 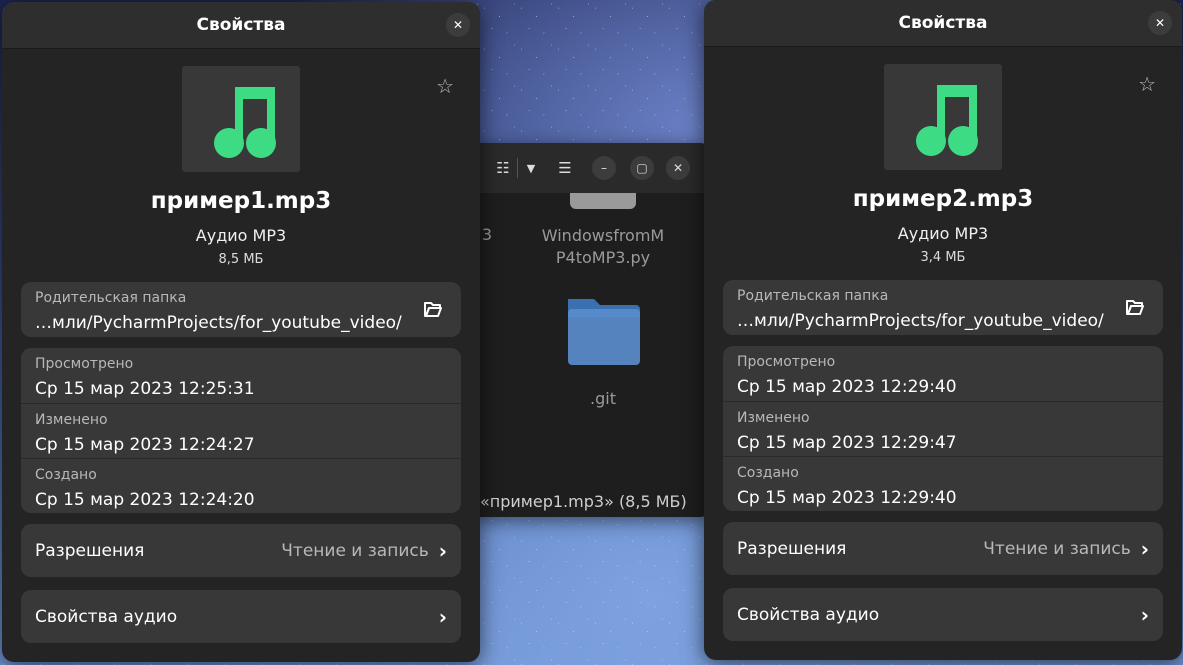 I want to click on viewed-row: Просмотрено Ср 15 мар 2023 12:25:31, so click(x=241, y=375).